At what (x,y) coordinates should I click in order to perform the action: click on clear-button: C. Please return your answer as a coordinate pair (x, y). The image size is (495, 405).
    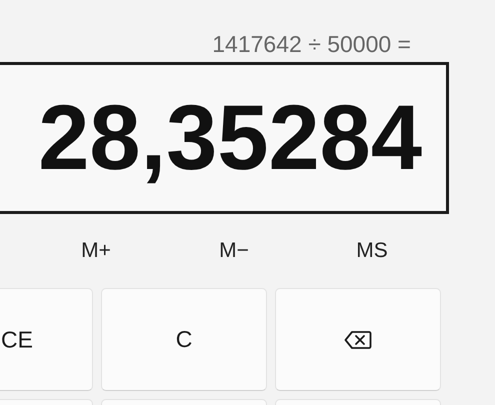
    Looking at the image, I should click on (184, 339).